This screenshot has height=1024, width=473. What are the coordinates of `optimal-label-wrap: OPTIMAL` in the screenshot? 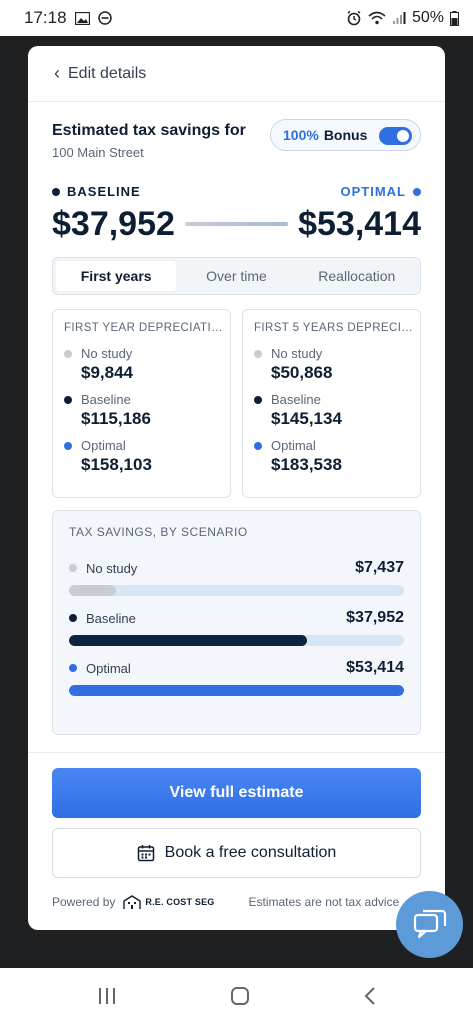 It's located at (380, 191).